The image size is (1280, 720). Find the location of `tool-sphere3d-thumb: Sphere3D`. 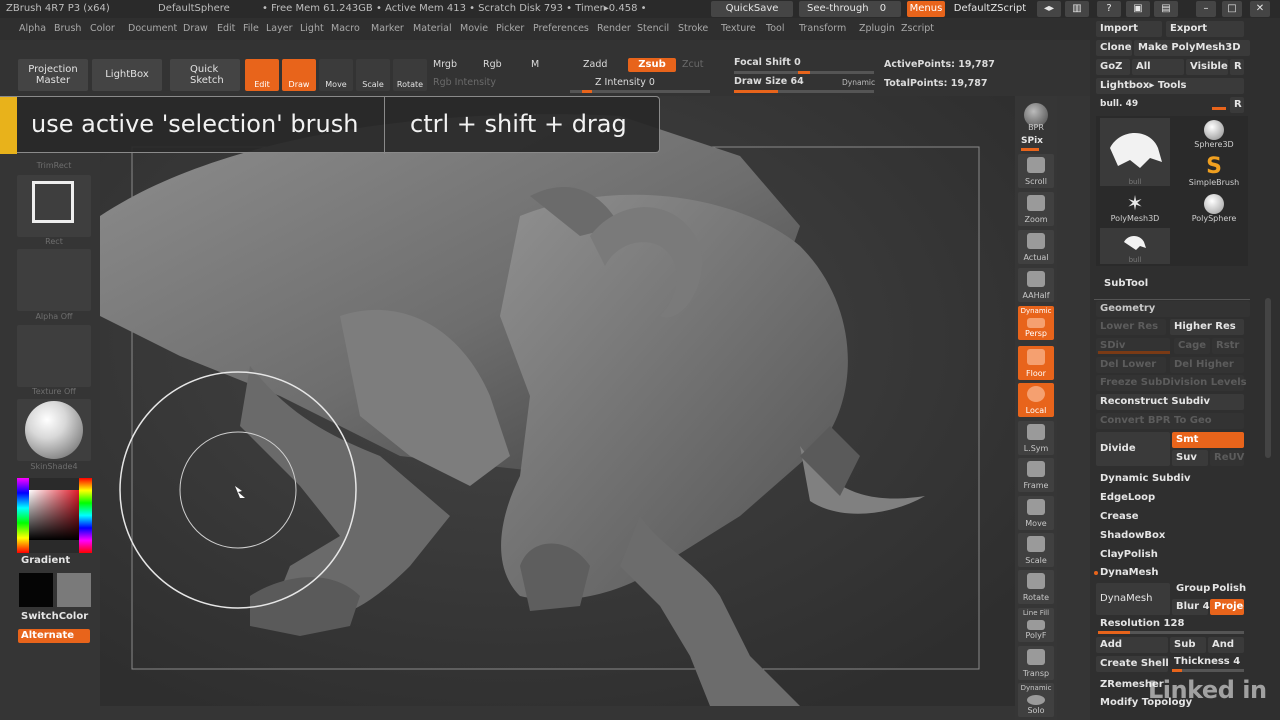

tool-sphere3d-thumb: Sphere3D is located at coordinates (1214, 135).